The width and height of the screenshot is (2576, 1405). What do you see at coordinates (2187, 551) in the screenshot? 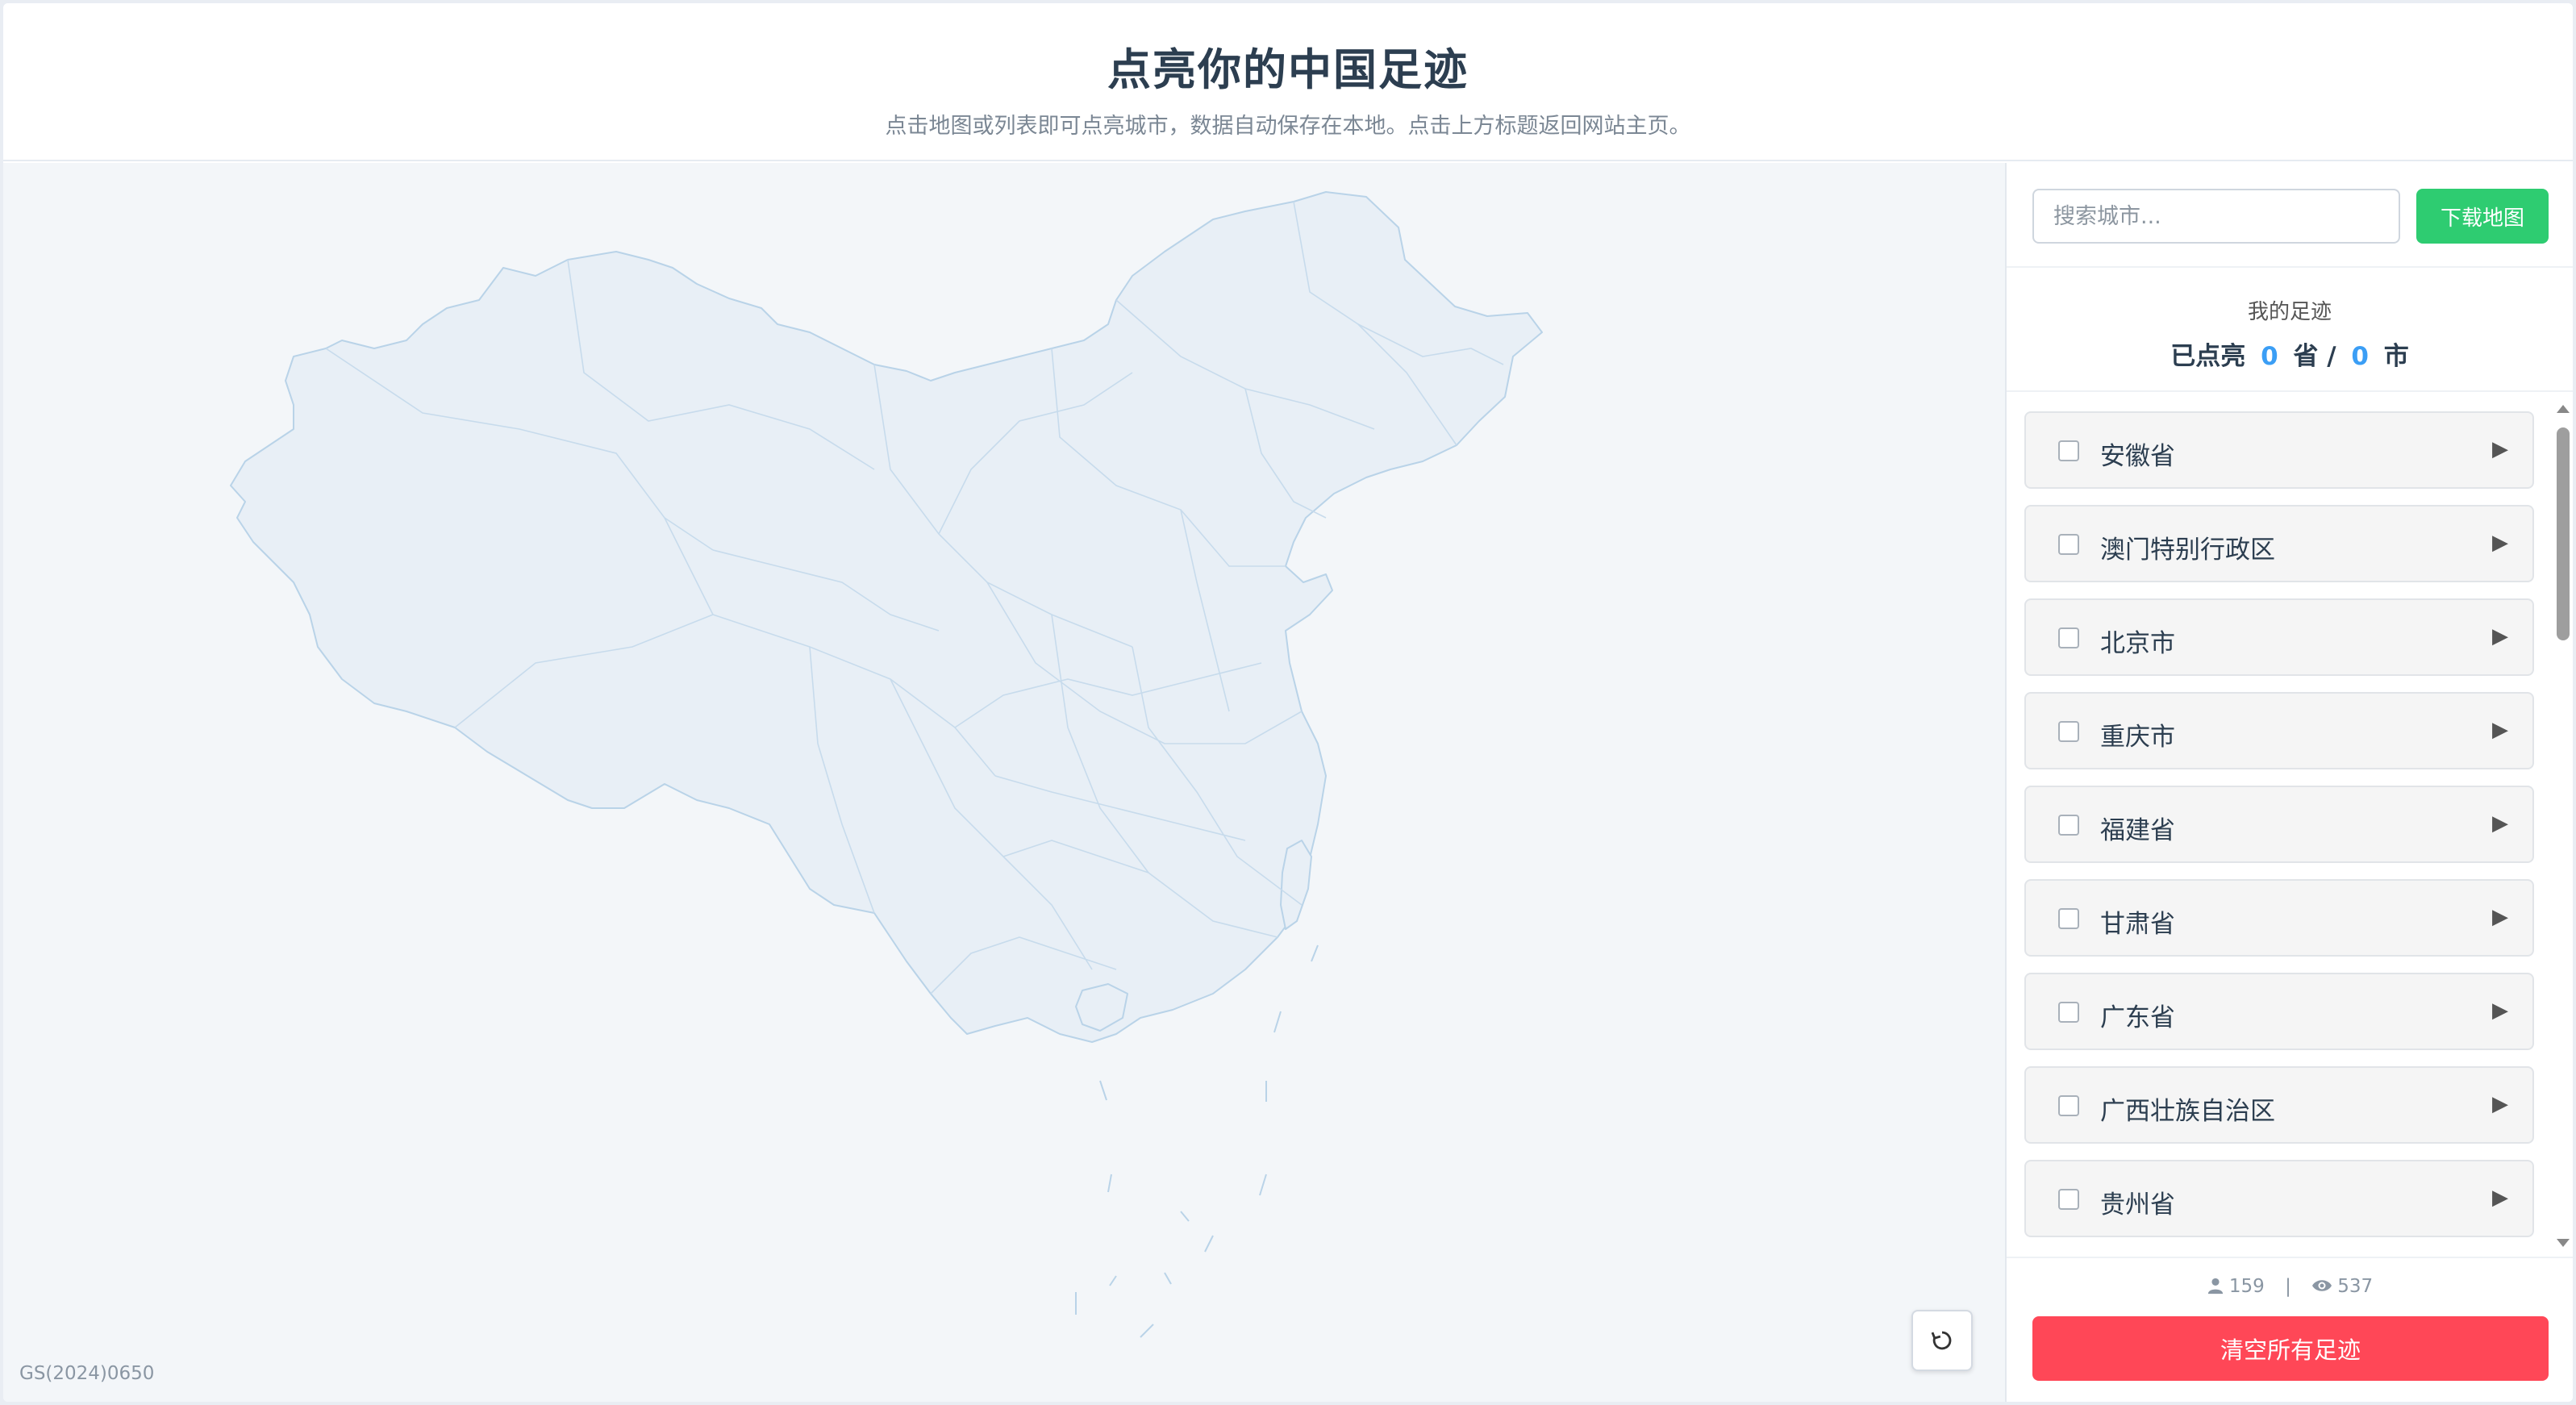
I see `province-name: 澳门特别行政区` at bounding box center [2187, 551].